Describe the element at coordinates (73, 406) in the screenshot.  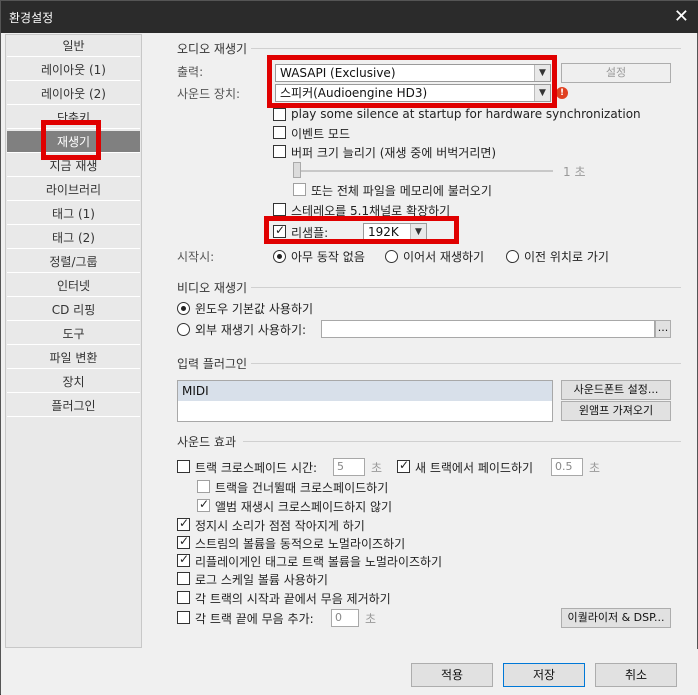
I see `sidebar-item-plugins: 플러그인` at that location.